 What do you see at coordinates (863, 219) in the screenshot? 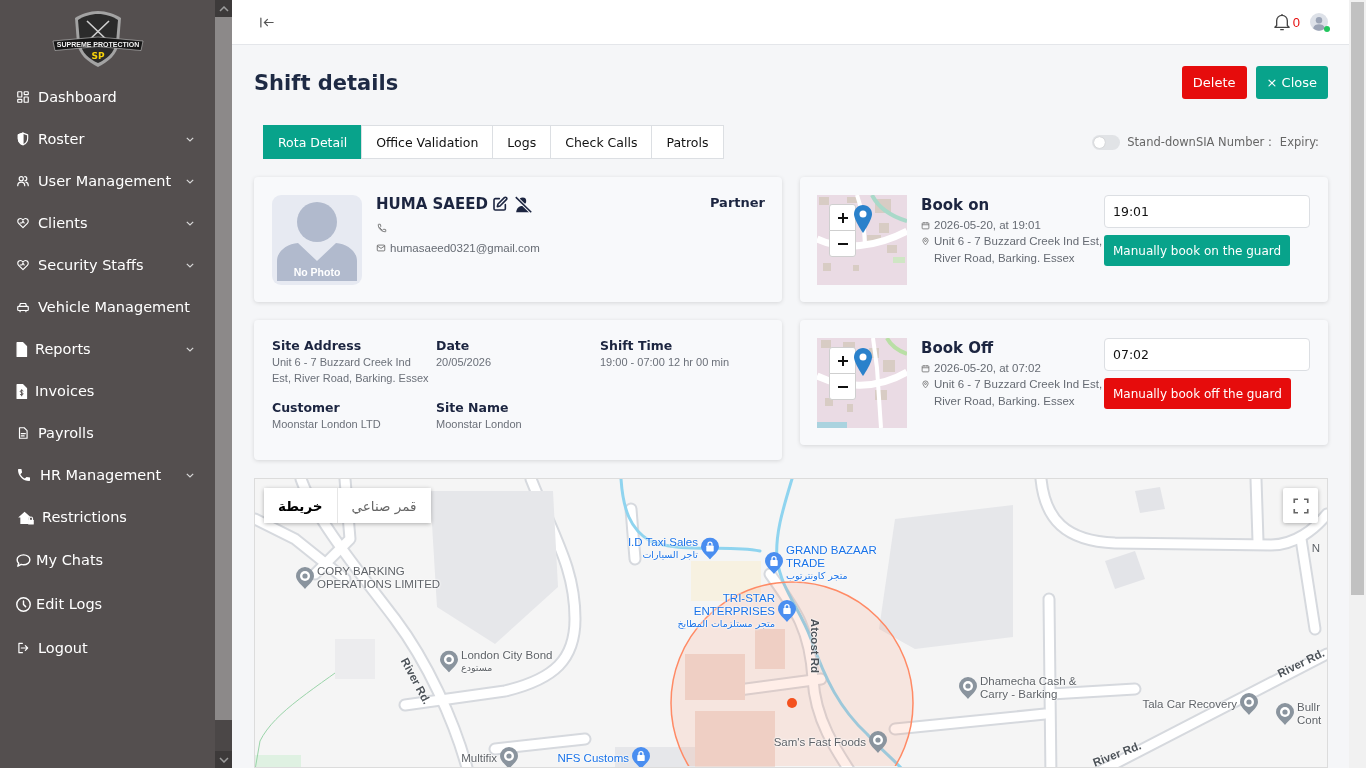
I see `location-pin-icon` at bounding box center [863, 219].